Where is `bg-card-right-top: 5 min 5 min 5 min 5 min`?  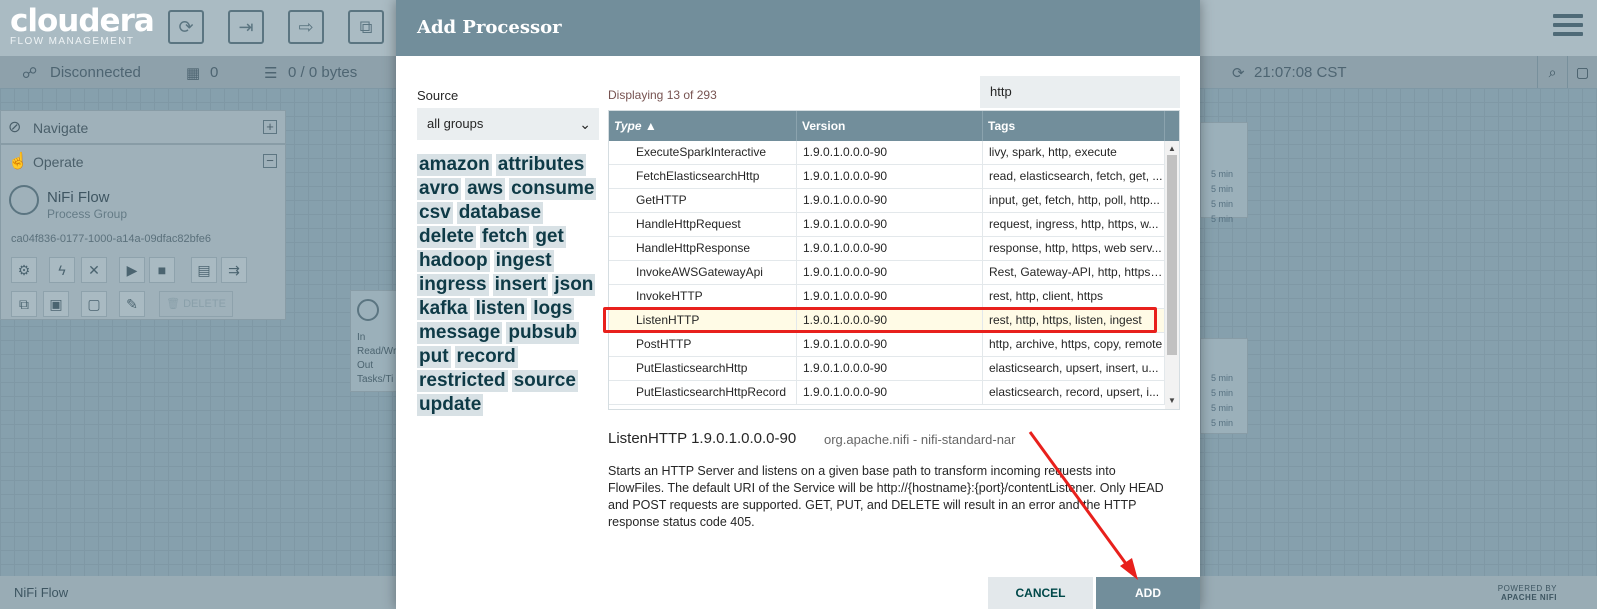
bg-card-right-top: 5 min 5 min 5 min 5 min is located at coordinates (1224, 173).